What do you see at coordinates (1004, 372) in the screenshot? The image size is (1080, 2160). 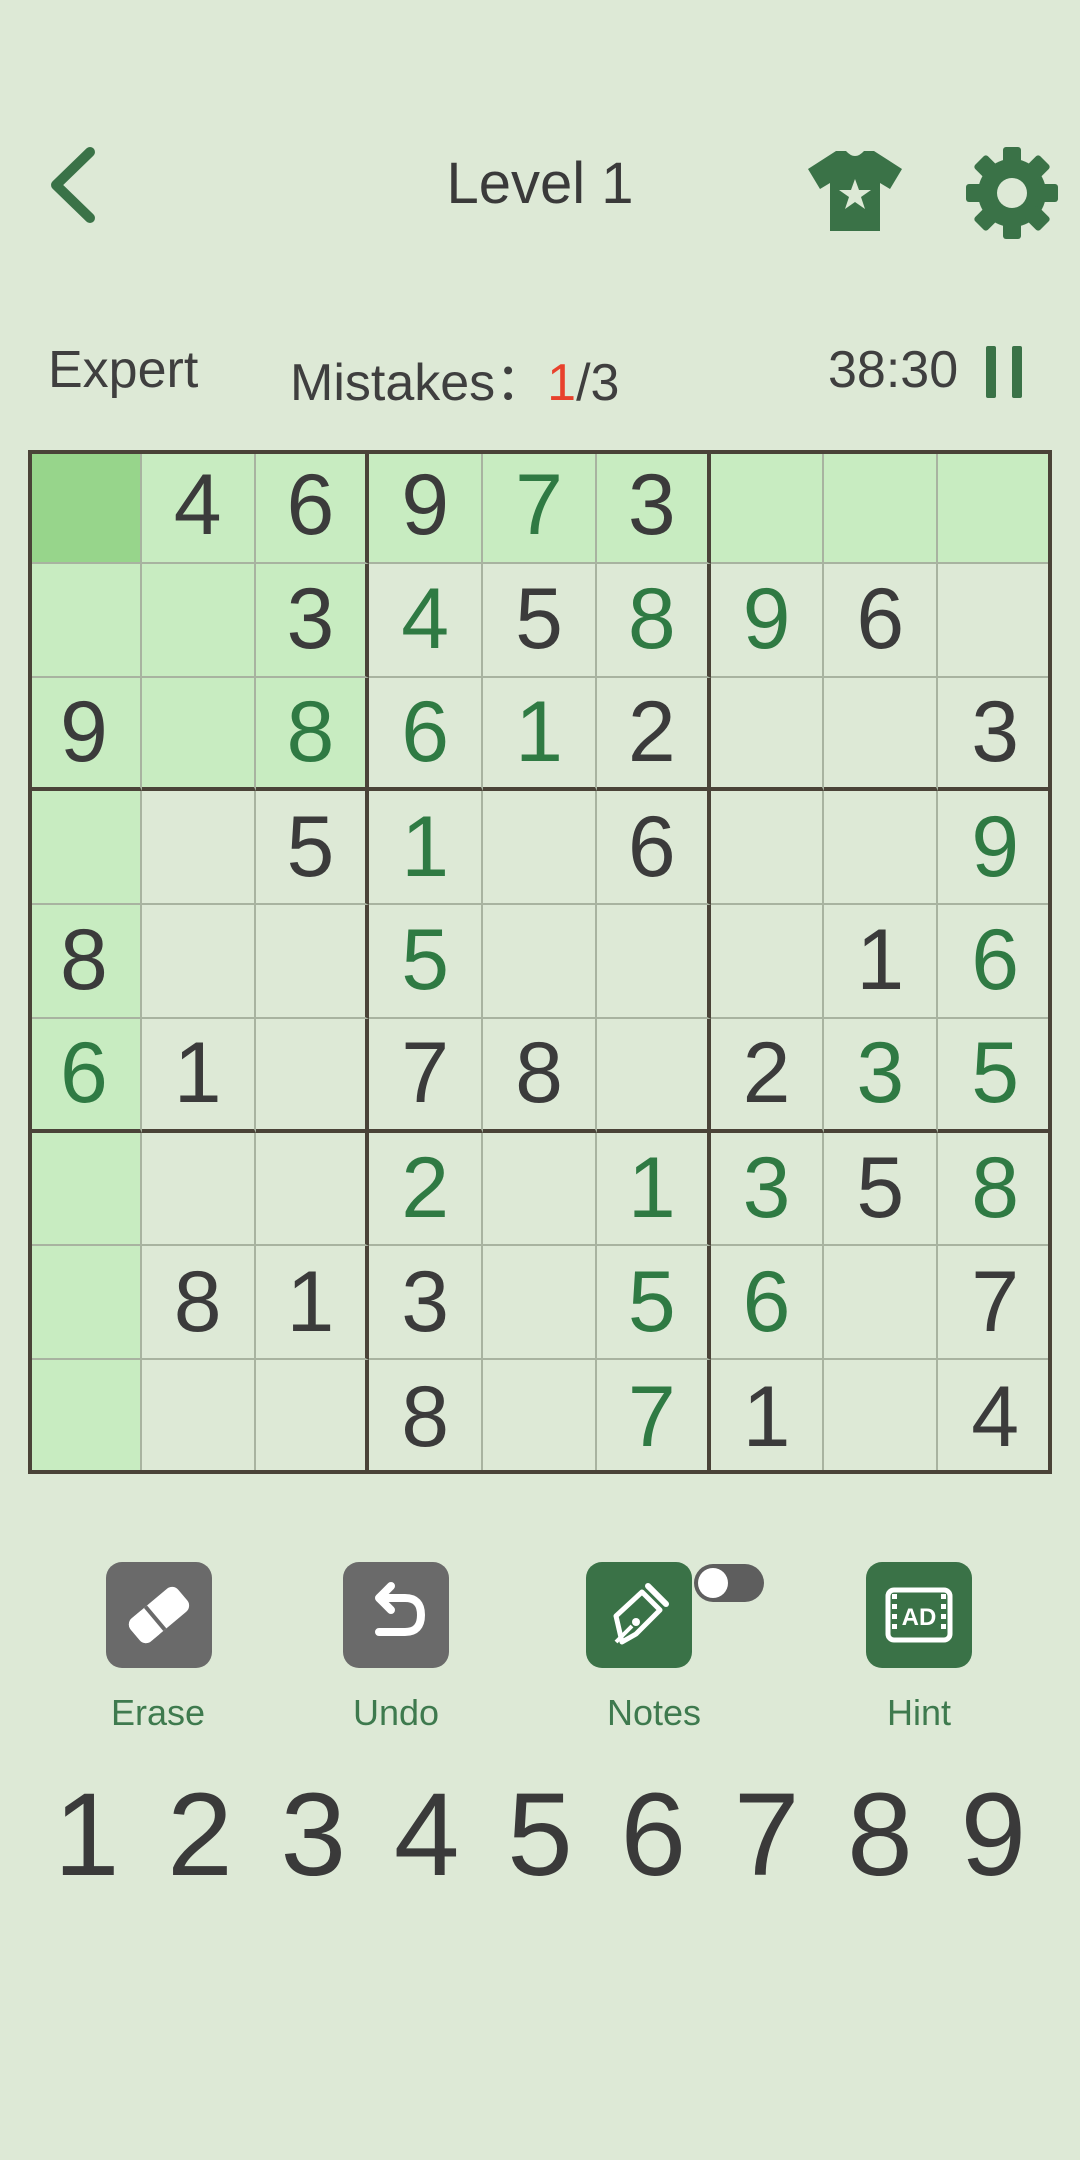 I see `pause-button` at bounding box center [1004, 372].